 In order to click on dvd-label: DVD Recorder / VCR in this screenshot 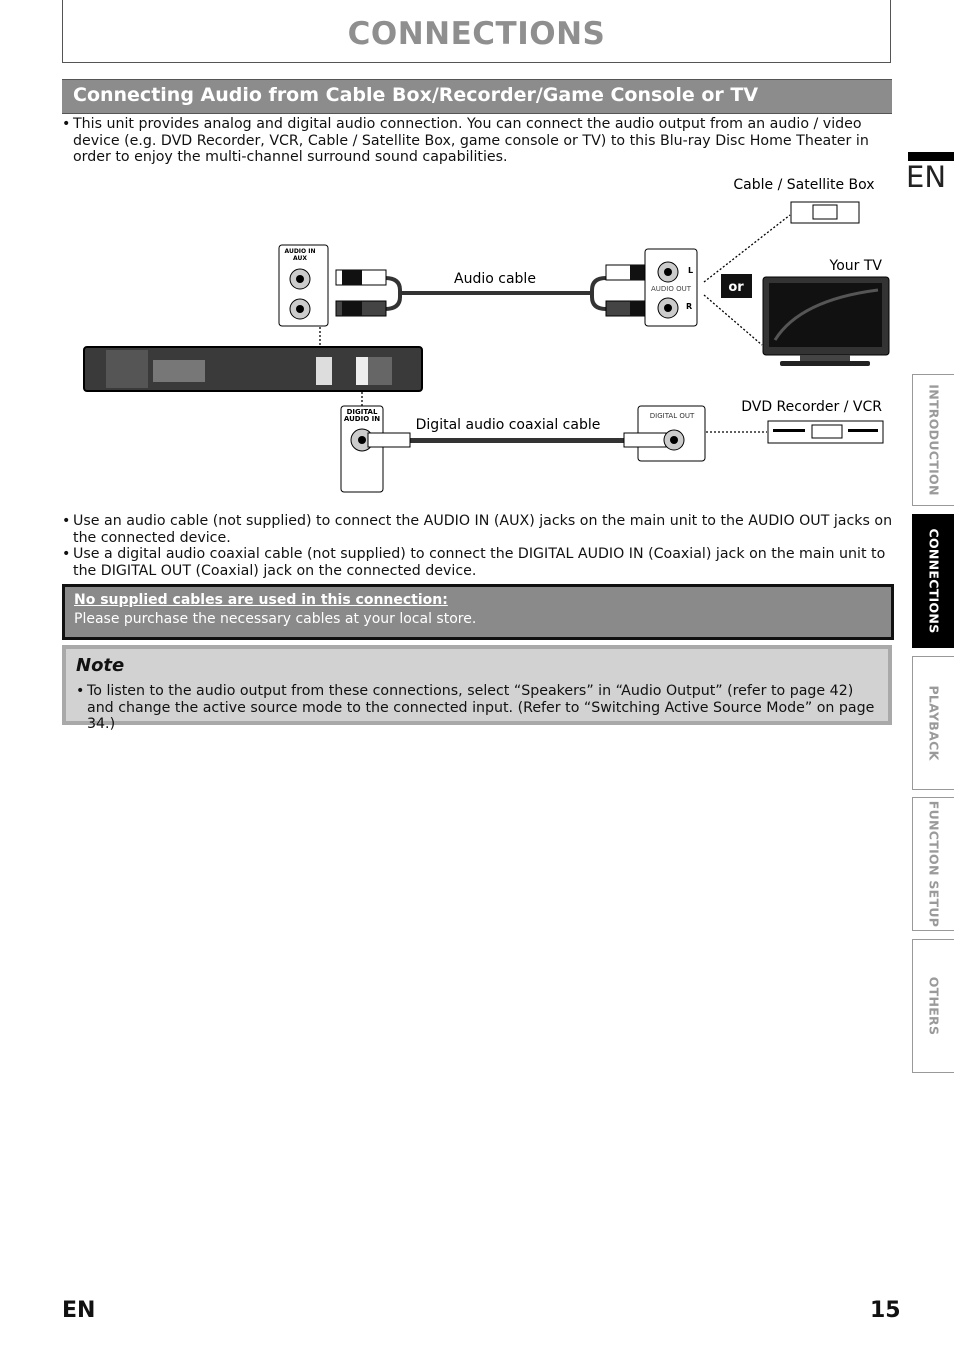, I will do `click(811, 407)`.